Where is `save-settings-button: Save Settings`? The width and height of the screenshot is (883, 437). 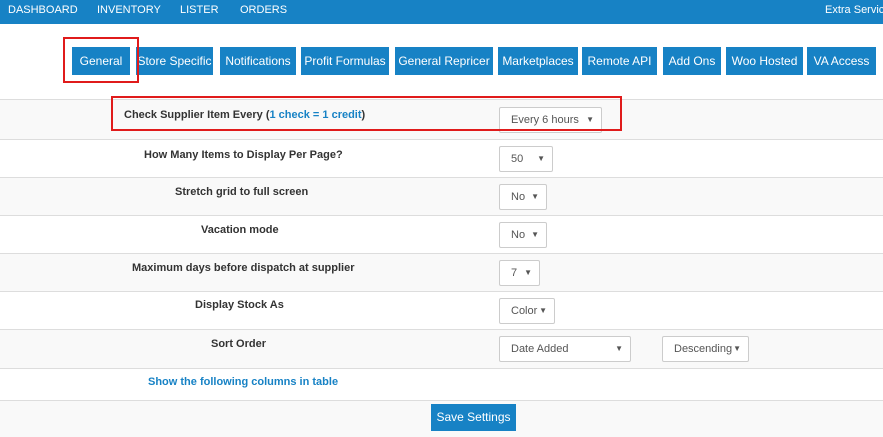 save-settings-button: Save Settings is located at coordinates (473, 417).